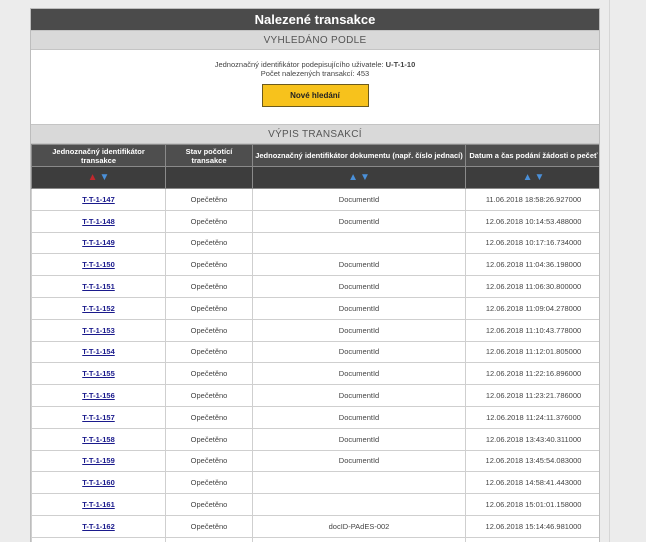  I want to click on transaction-id-link: T-T-1-157, so click(98, 417).